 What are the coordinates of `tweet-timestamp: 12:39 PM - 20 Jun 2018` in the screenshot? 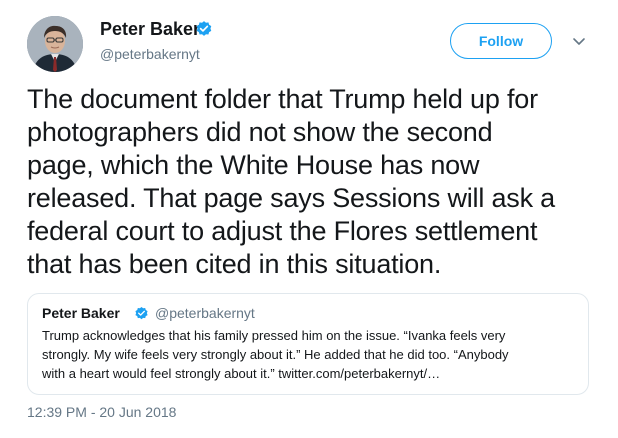 It's located at (101, 412).